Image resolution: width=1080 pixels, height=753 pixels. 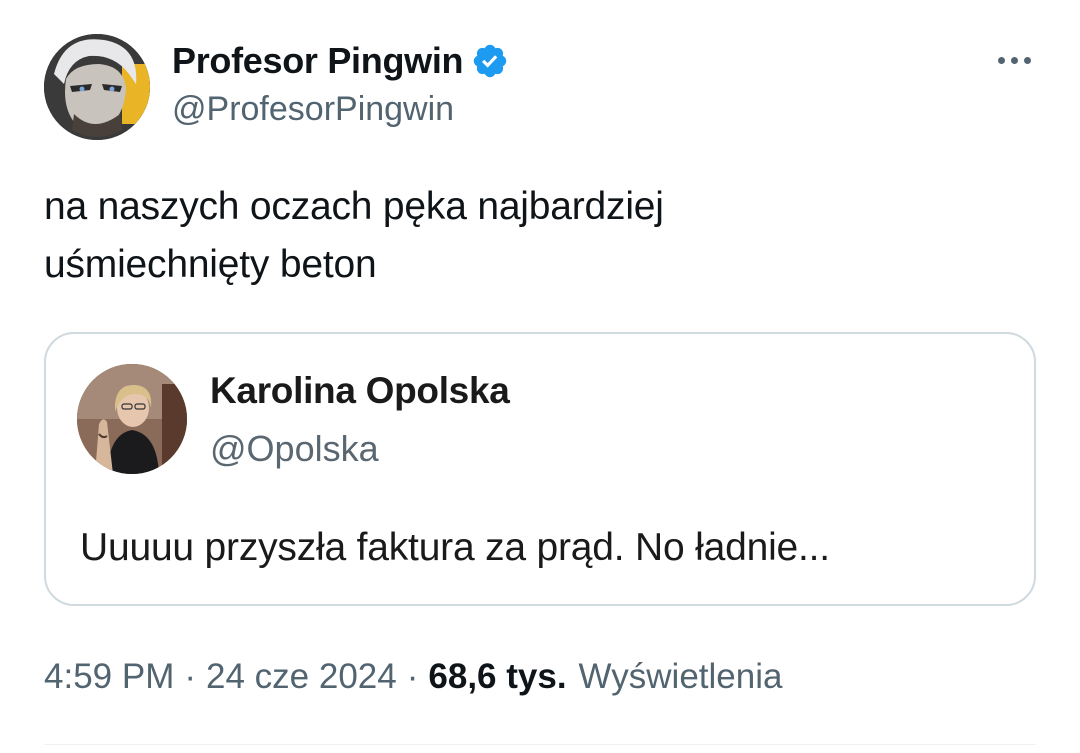 I want to click on anime-character-avatar-icon, so click(x=97, y=87).